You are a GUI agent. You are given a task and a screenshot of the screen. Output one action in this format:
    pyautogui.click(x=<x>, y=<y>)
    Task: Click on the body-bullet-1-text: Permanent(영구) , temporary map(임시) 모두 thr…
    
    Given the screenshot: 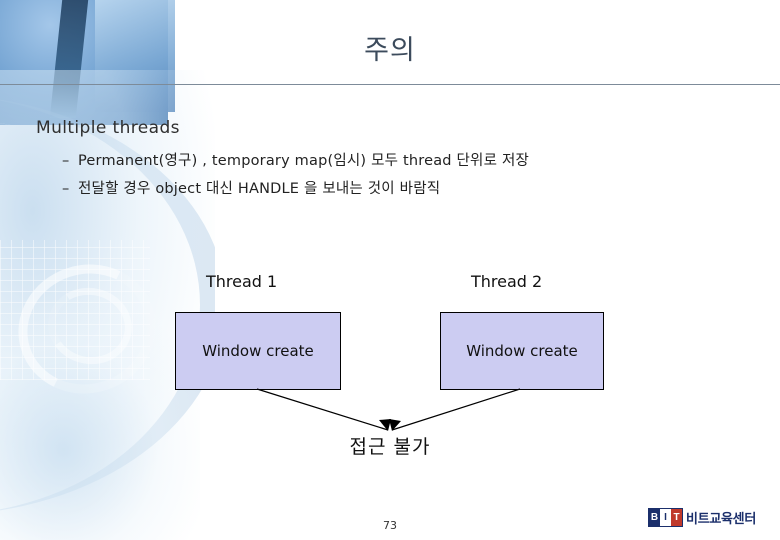 What is the action you would take?
    pyautogui.click(x=304, y=161)
    